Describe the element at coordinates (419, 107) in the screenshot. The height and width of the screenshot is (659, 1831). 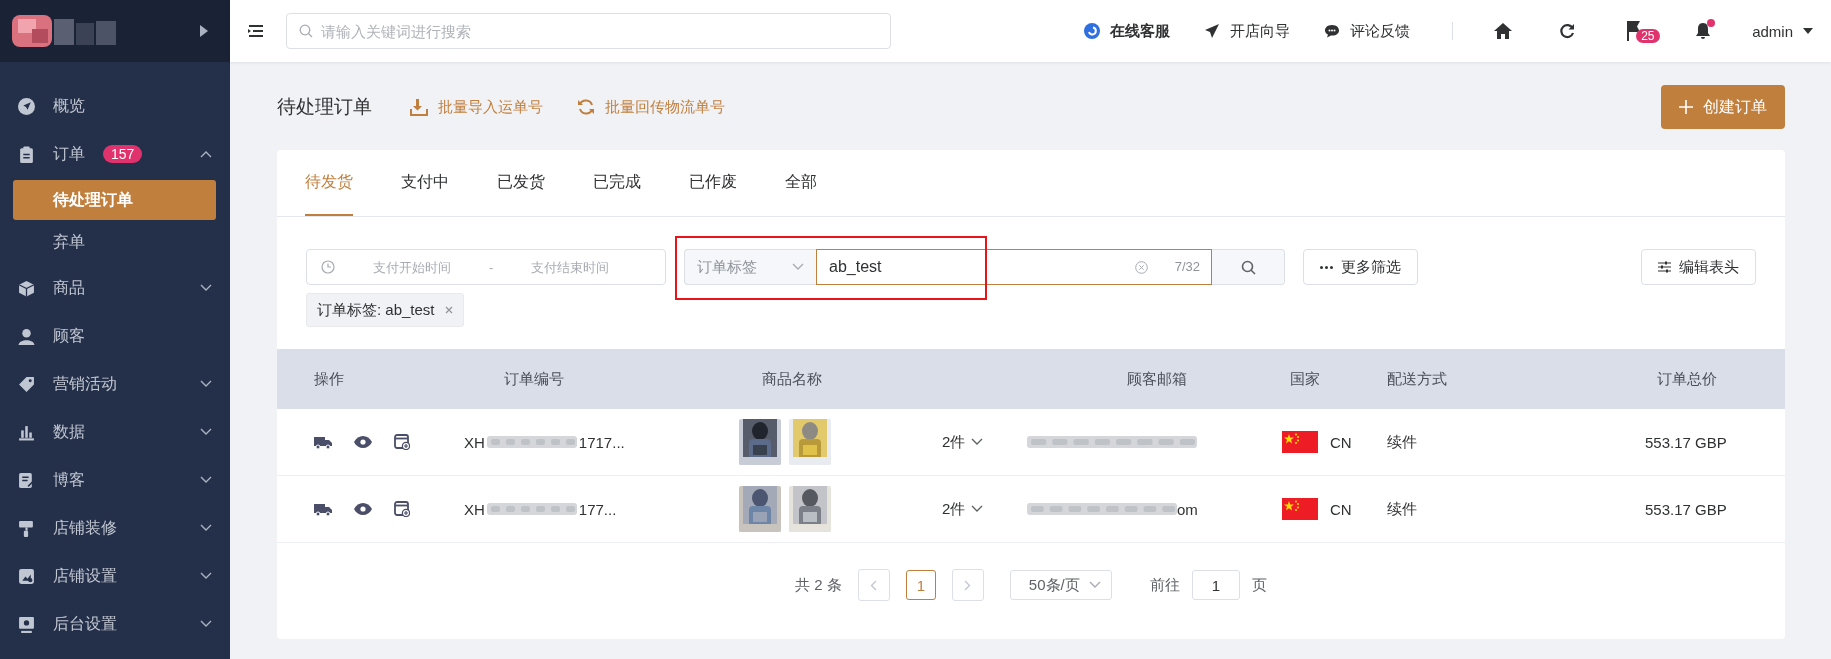
I see `download-icon` at that location.